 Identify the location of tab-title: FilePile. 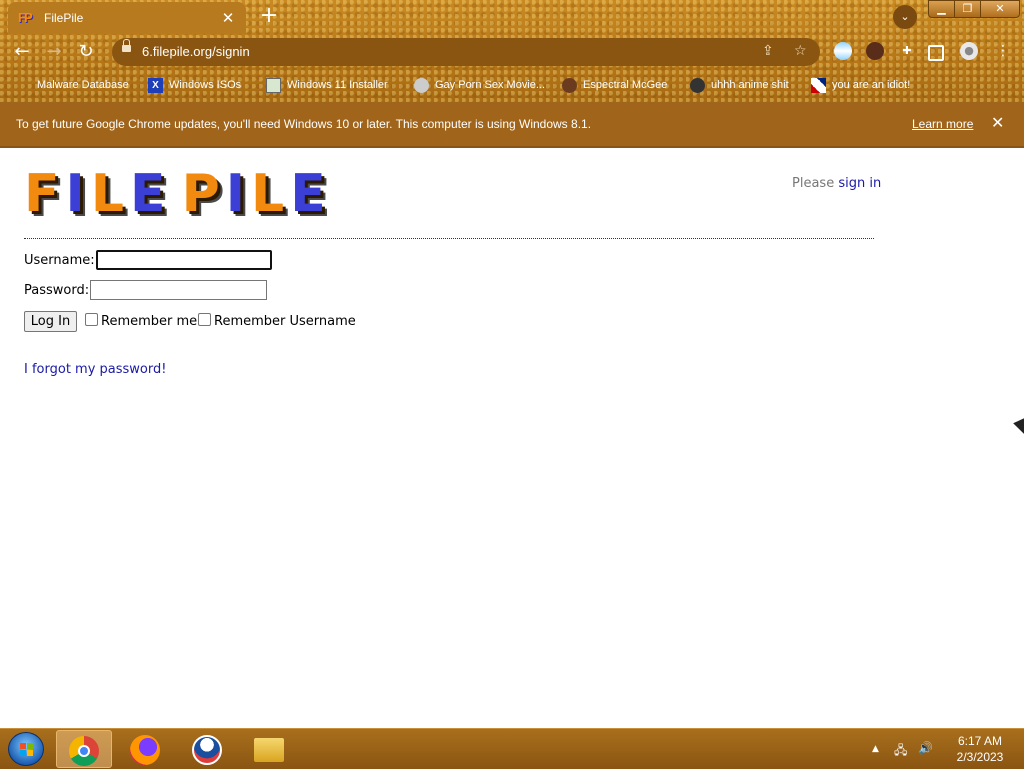
(64, 18).